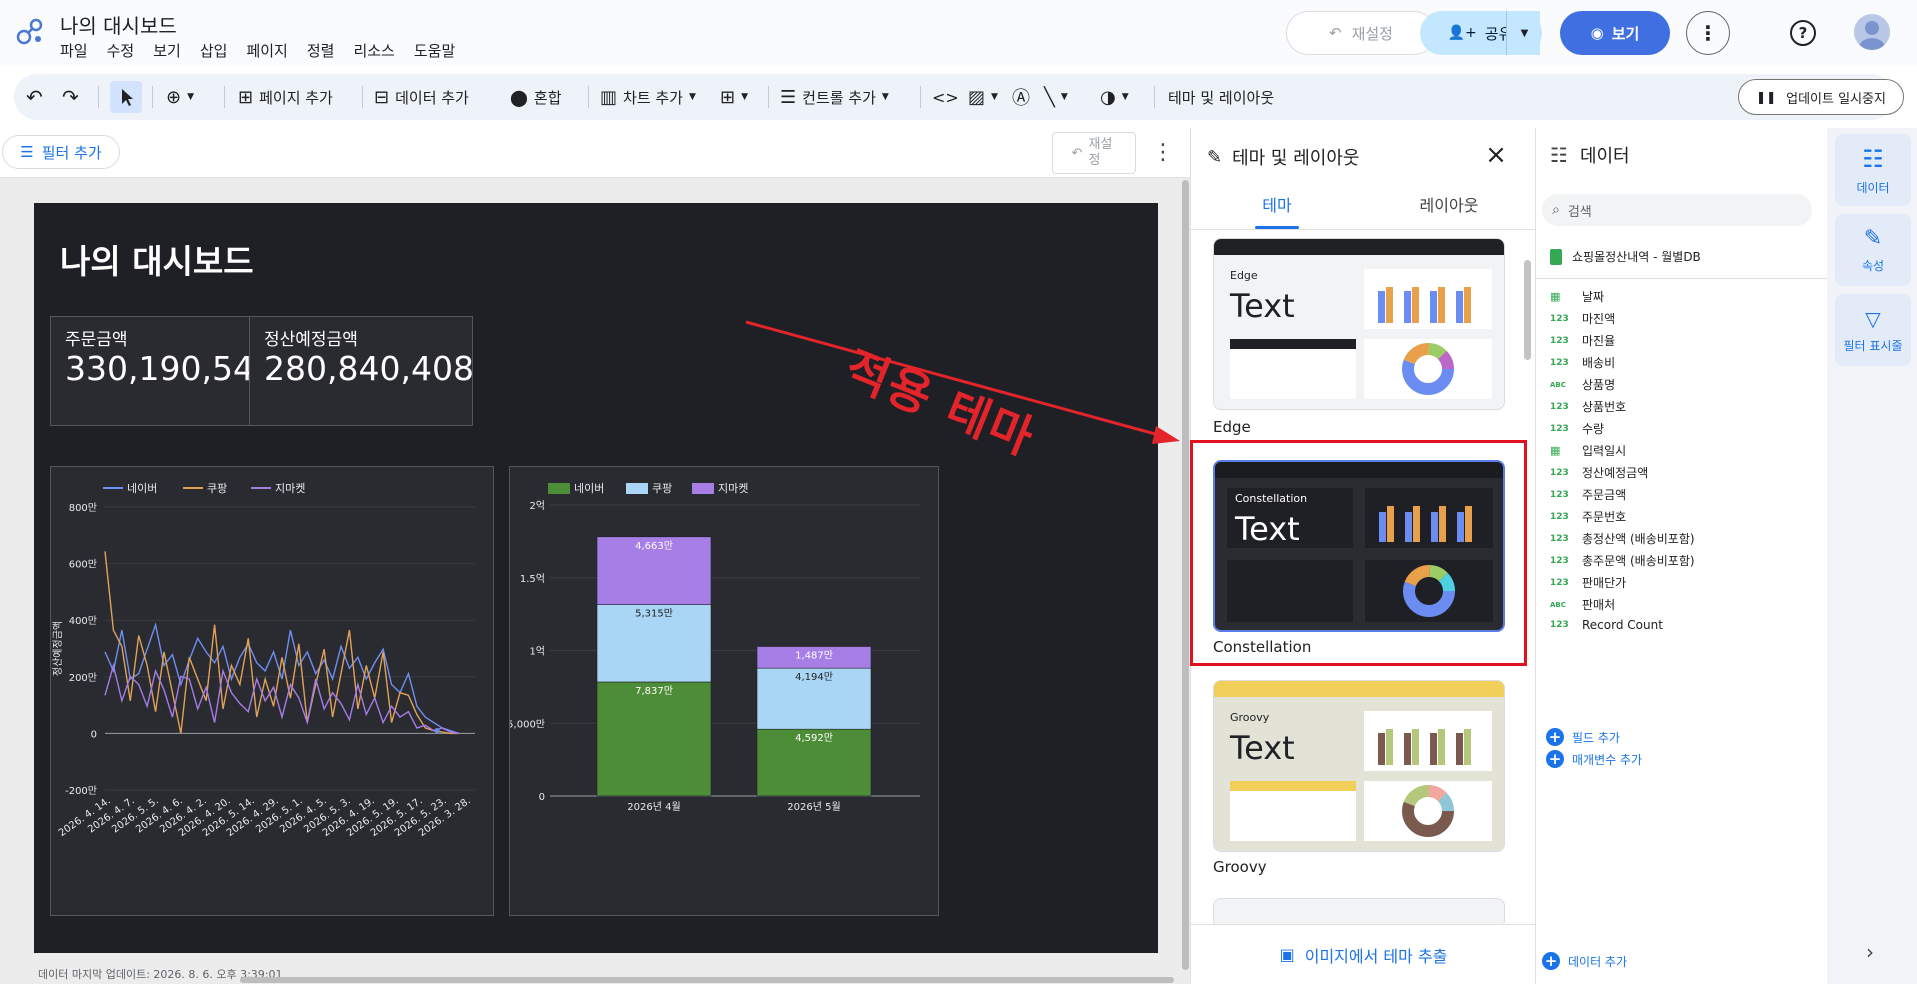 The width and height of the screenshot is (1917, 984). Describe the element at coordinates (1873, 170) in the screenshot. I see `rail-data-button: ☷ 데이터` at that location.